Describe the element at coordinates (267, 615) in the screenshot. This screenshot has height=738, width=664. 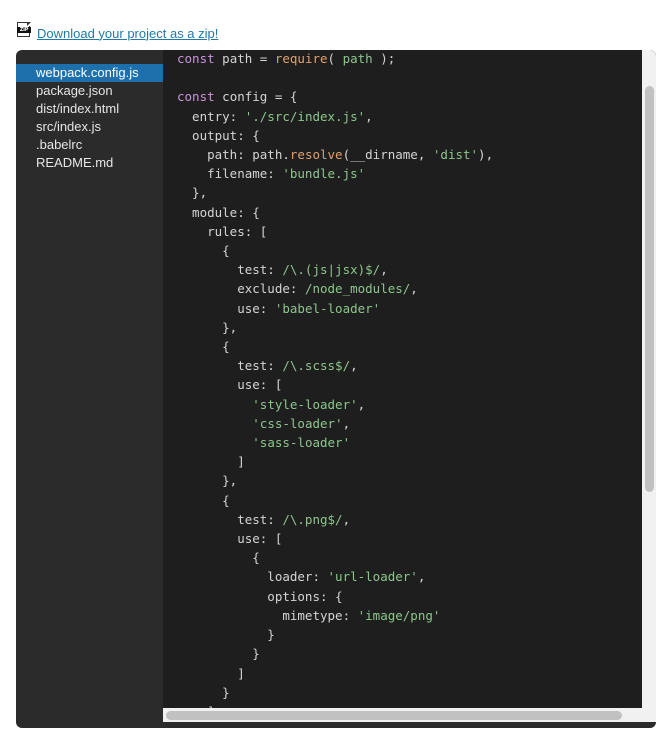
I see `code-token: mimetype:` at that location.